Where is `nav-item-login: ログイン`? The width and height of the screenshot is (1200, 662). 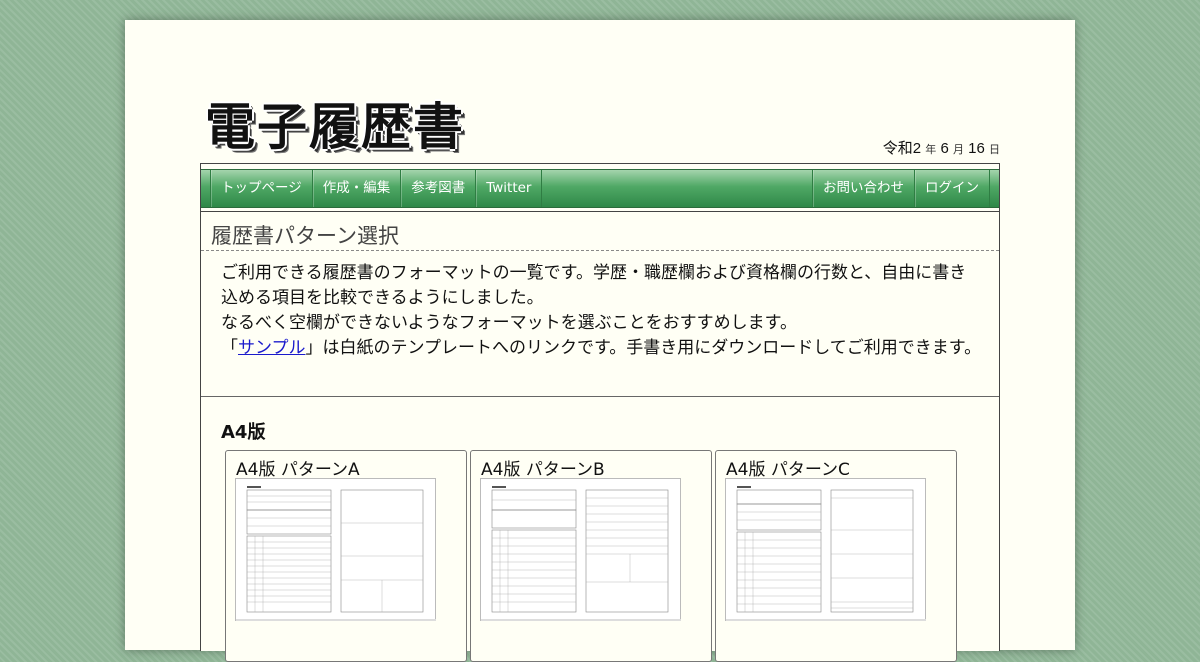
nav-item-login: ログイン is located at coordinates (952, 188).